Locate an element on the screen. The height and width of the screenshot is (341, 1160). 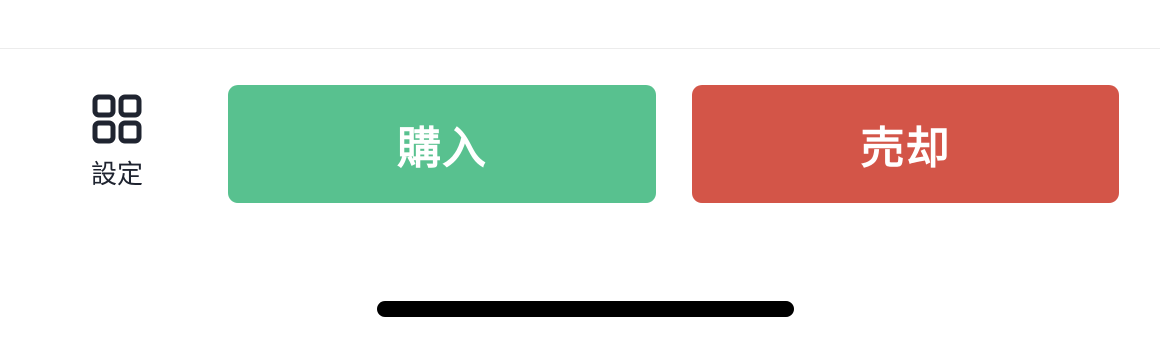
settings-button: 設定 is located at coordinates (117, 146).